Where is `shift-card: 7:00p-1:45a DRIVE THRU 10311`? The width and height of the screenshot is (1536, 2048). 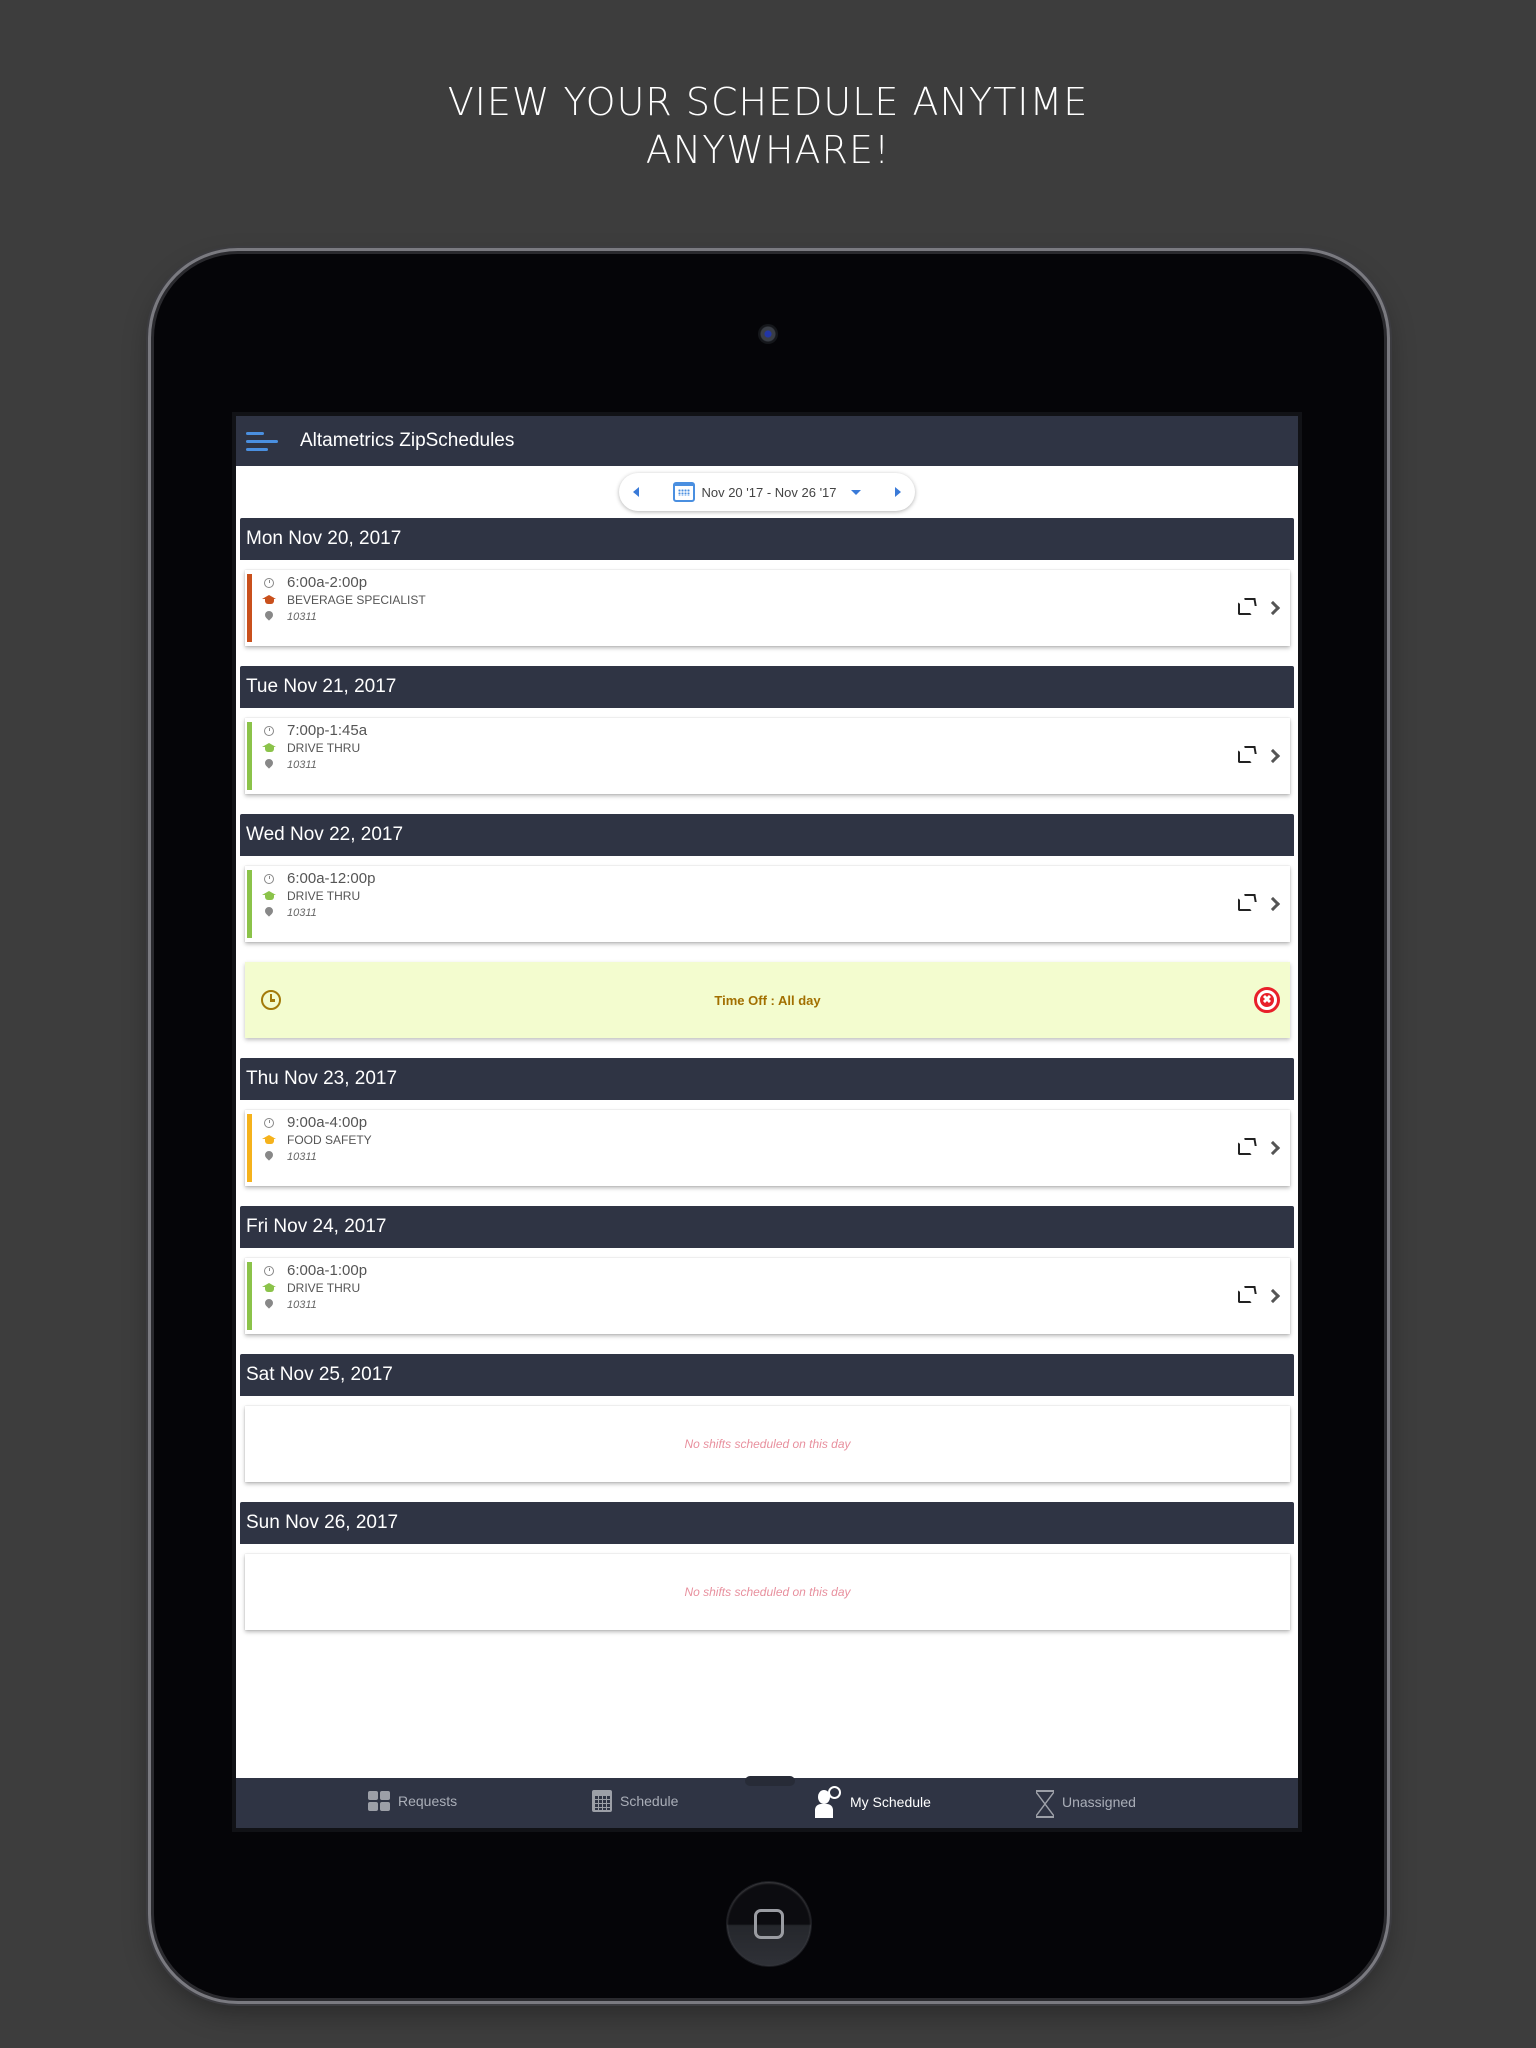 shift-card: 7:00p-1:45a DRIVE THRU 10311 is located at coordinates (767, 756).